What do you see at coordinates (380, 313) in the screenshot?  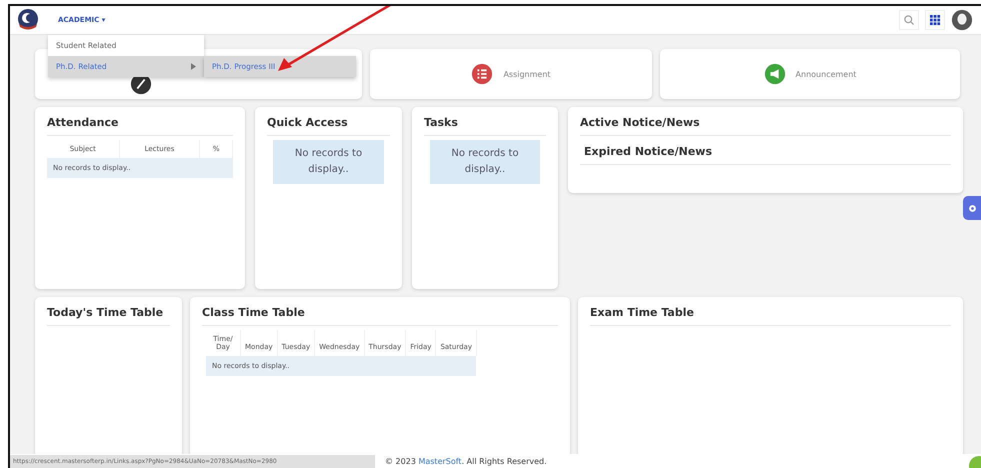 I see `card-title: Class Time Table` at bounding box center [380, 313].